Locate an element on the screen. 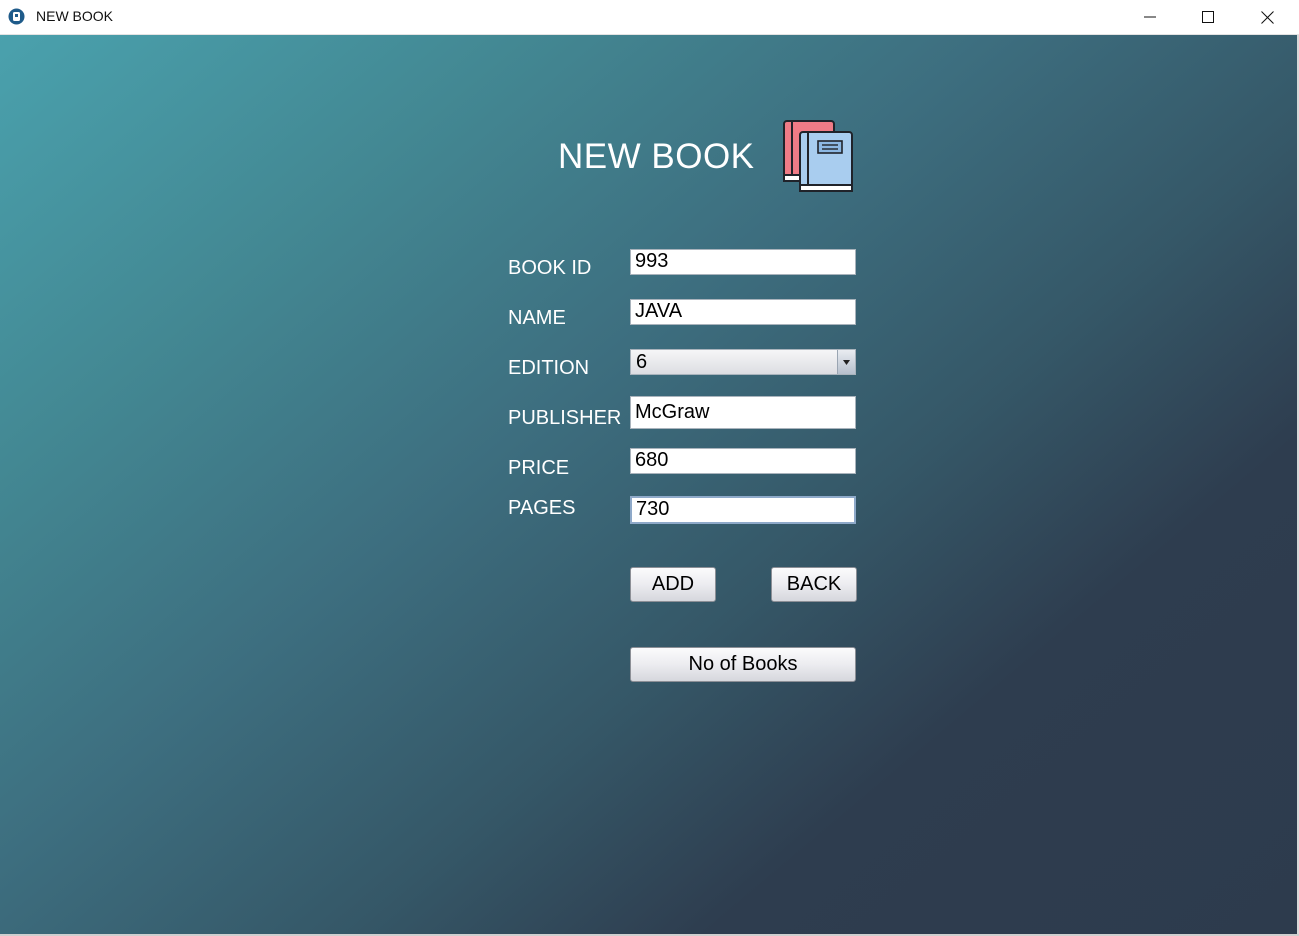  app-icon is located at coordinates (16, 16).